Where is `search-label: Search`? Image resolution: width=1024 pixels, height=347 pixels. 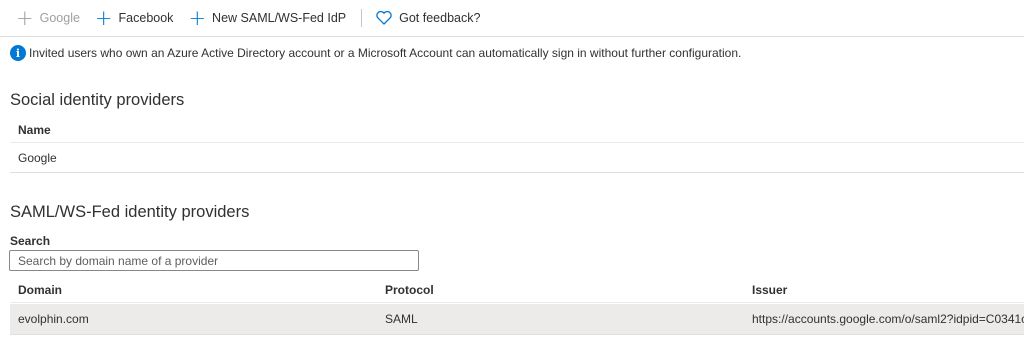 search-label: Search is located at coordinates (30, 241).